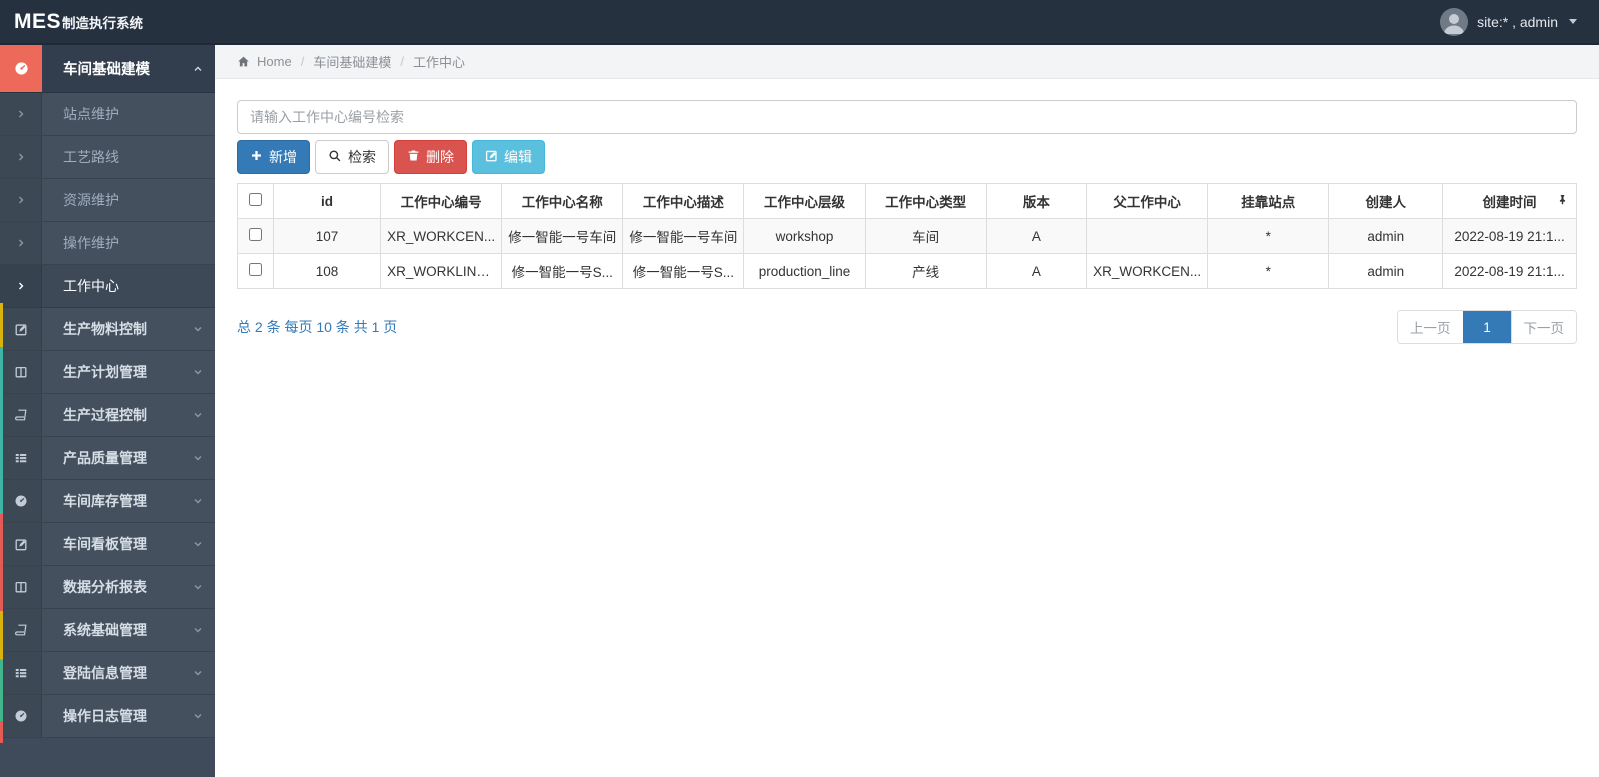 This screenshot has height=777, width=1599. What do you see at coordinates (107, 544) in the screenshot?
I see `sidebar-item-board-management: 车间看板管理` at bounding box center [107, 544].